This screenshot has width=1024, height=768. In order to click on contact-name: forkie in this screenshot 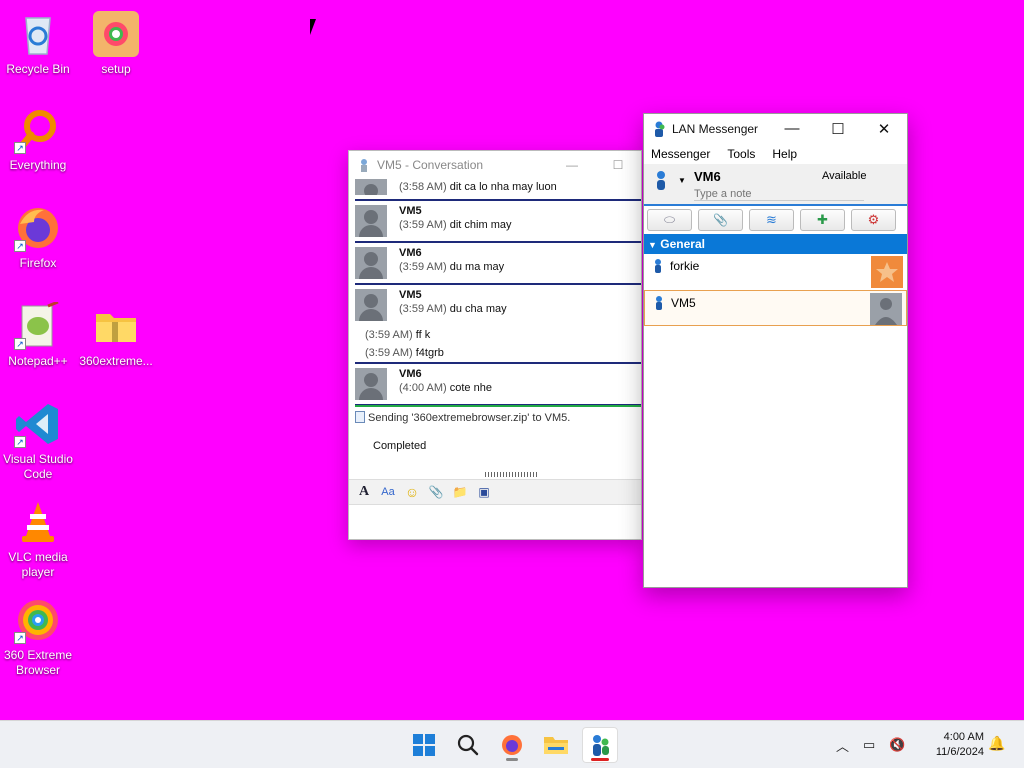, I will do `click(685, 266)`.